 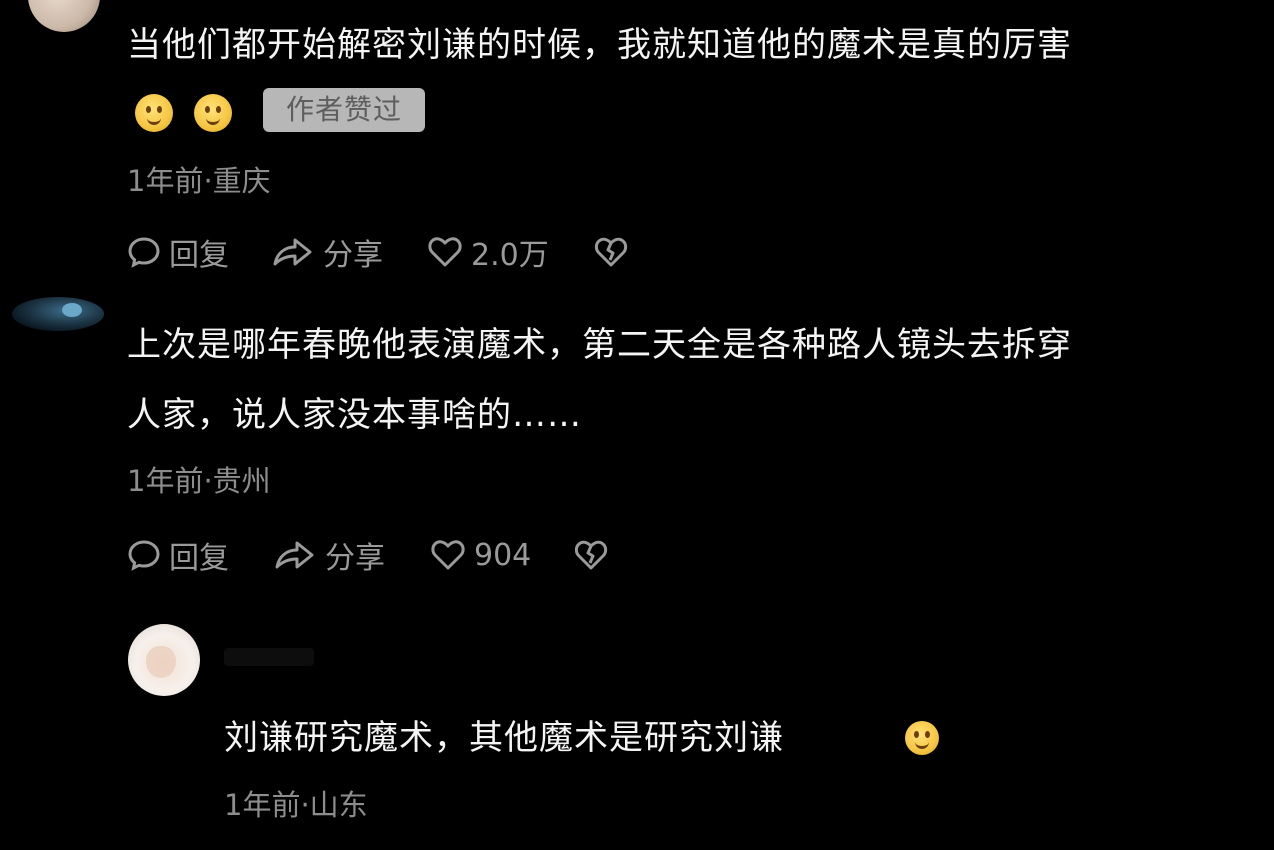 What do you see at coordinates (269, 657) in the screenshot?
I see `username` at bounding box center [269, 657].